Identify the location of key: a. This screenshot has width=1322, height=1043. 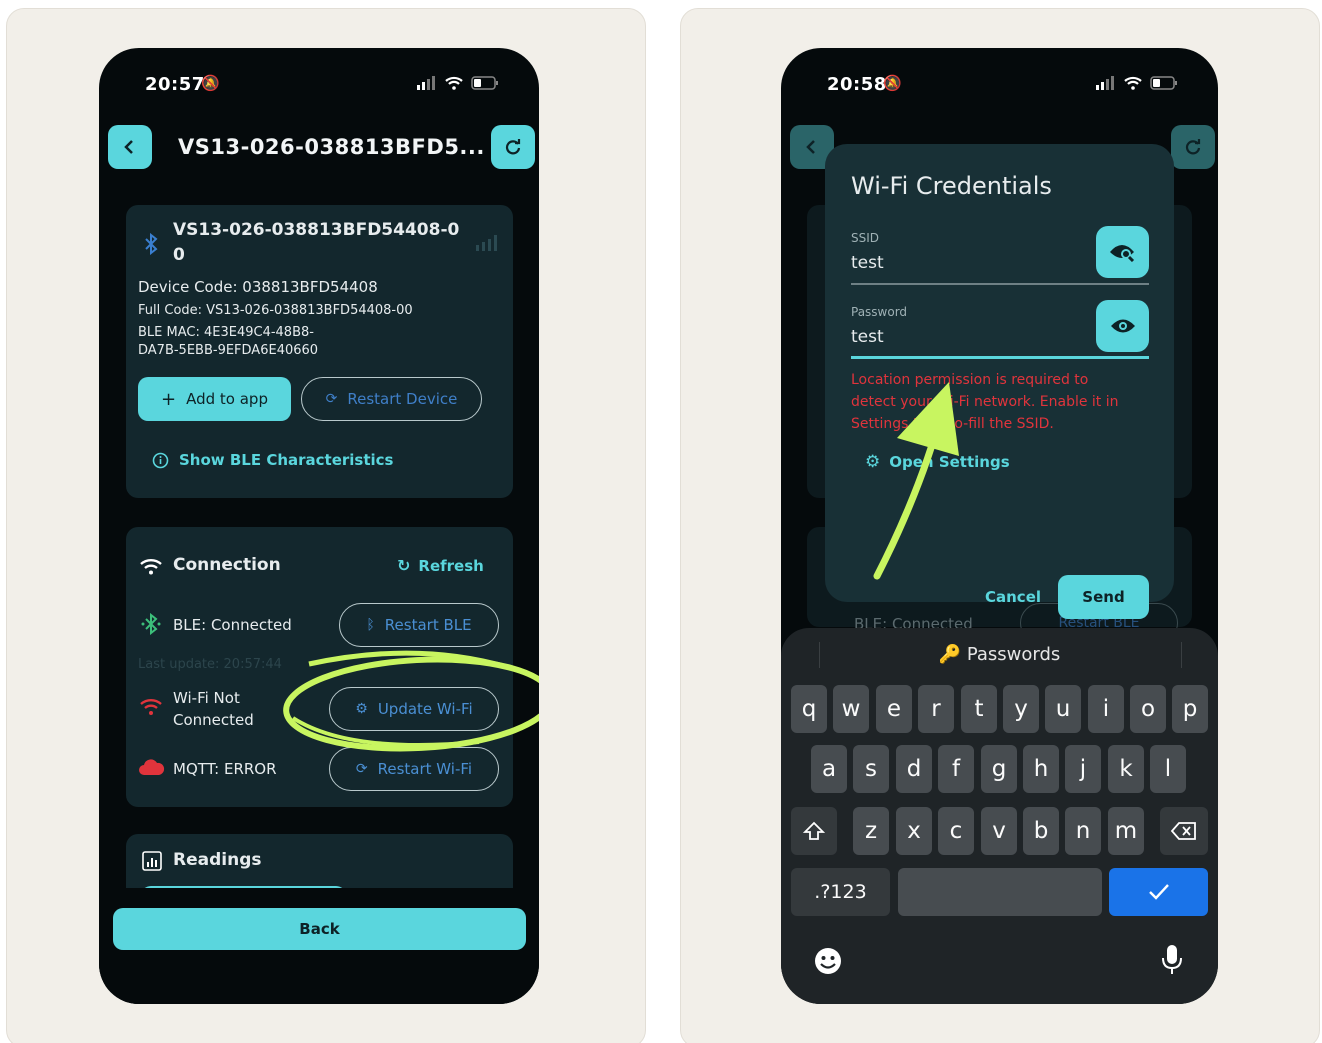
(829, 769).